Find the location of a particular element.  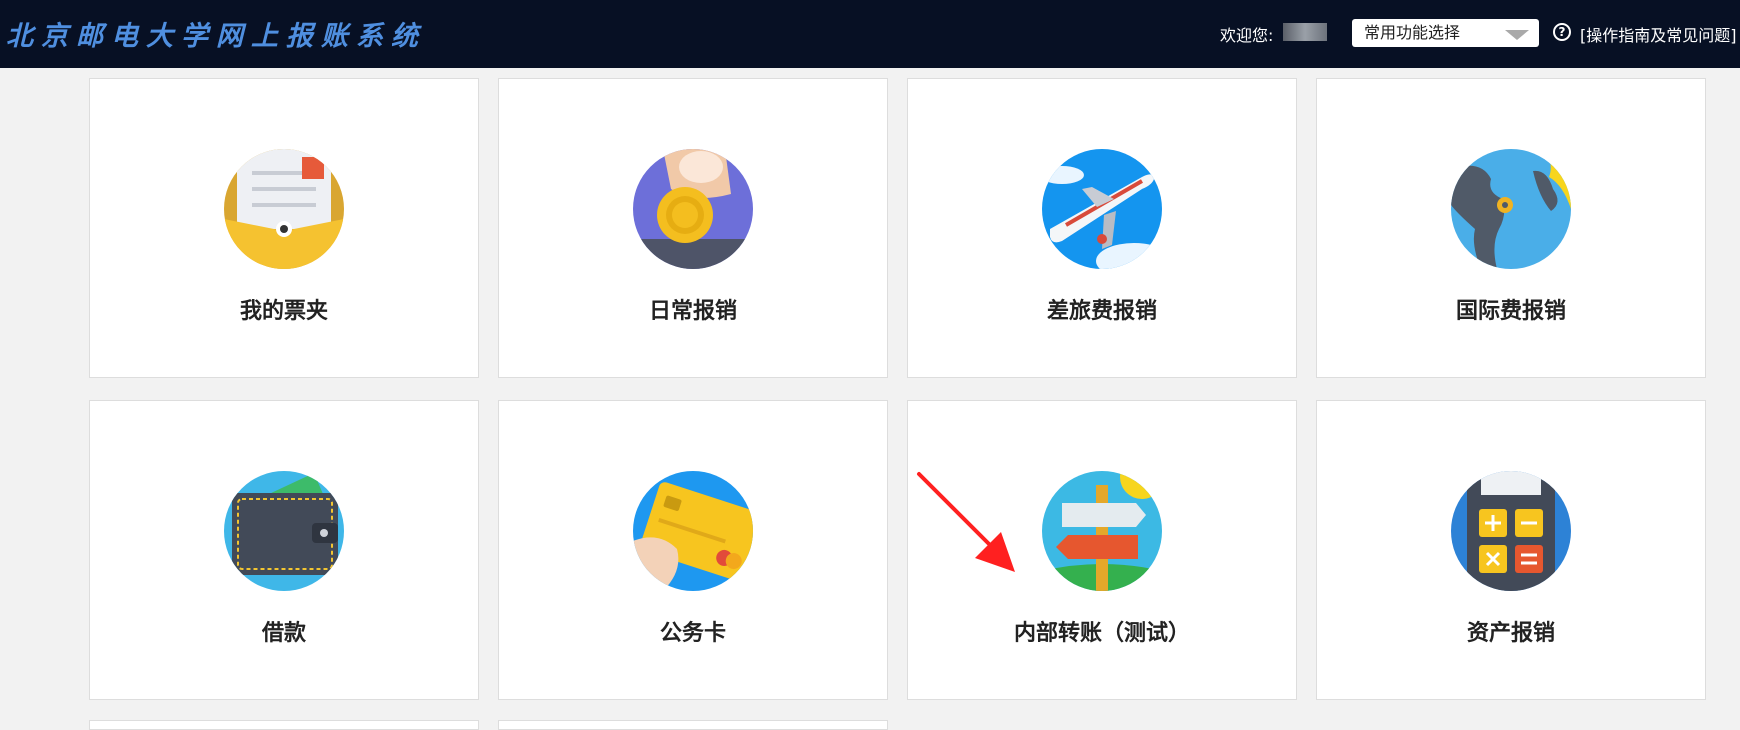

card-label: 借款 is located at coordinates (283, 633).